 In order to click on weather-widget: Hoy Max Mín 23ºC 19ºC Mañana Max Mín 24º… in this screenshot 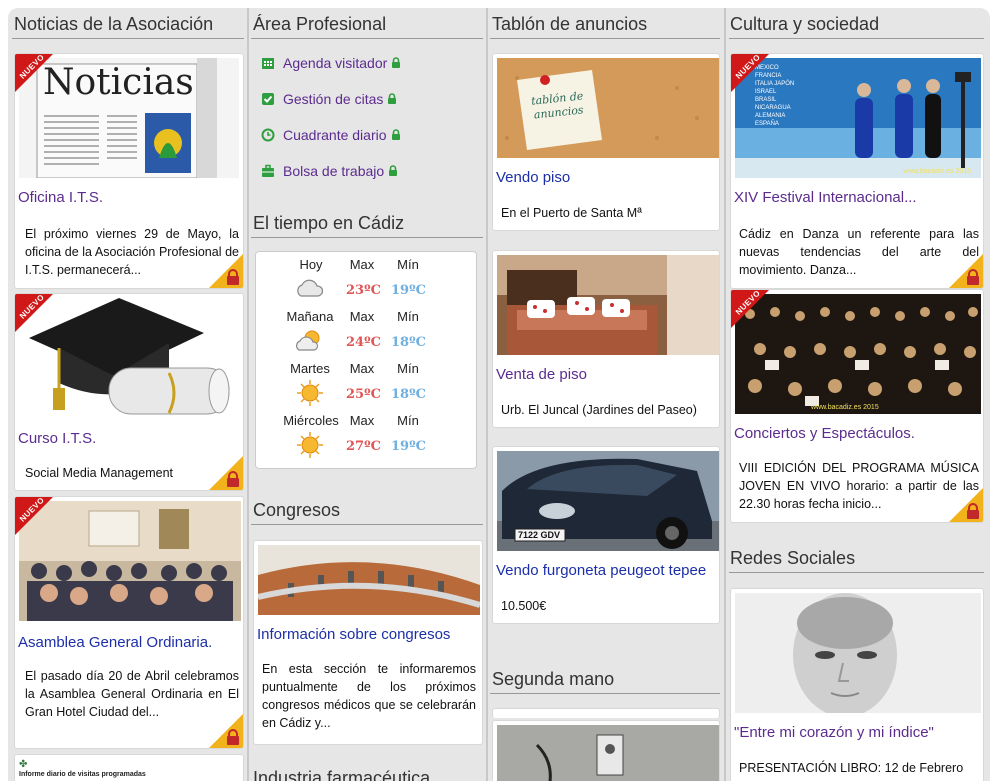, I will do `click(366, 360)`.